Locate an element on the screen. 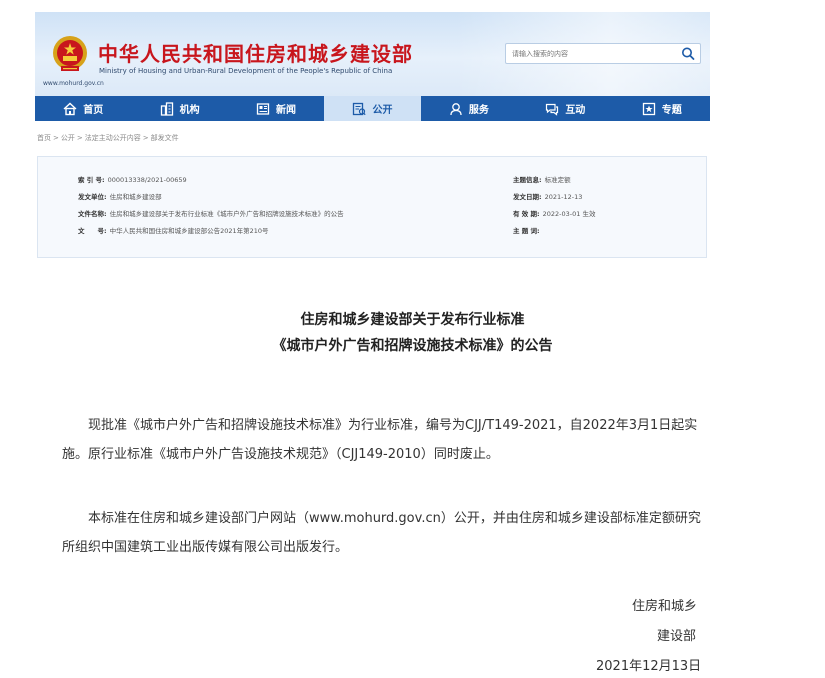 This screenshot has height=678, width=825. nav-item-news: 新闻 is located at coordinates (276, 108).